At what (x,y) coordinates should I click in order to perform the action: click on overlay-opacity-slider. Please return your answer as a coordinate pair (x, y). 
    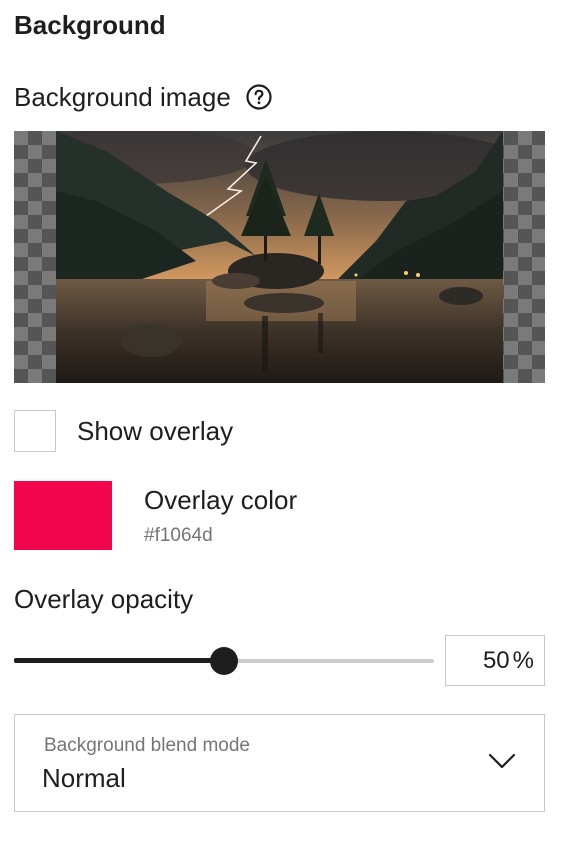
    Looking at the image, I should click on (224, 660).